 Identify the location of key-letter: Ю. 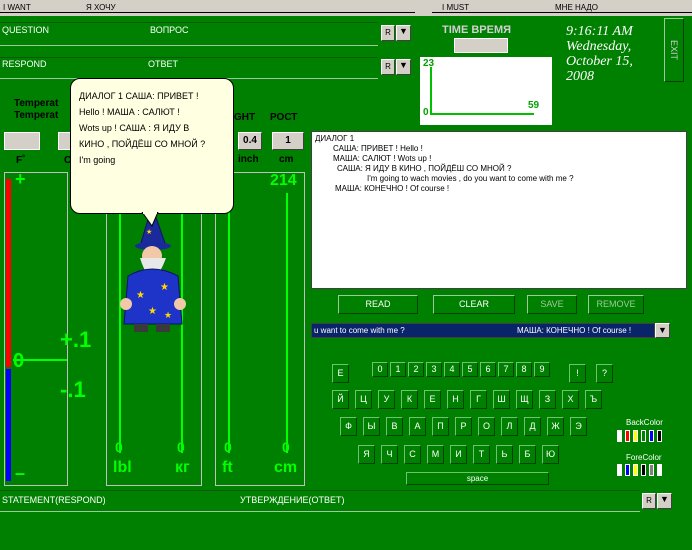
(550, 454).